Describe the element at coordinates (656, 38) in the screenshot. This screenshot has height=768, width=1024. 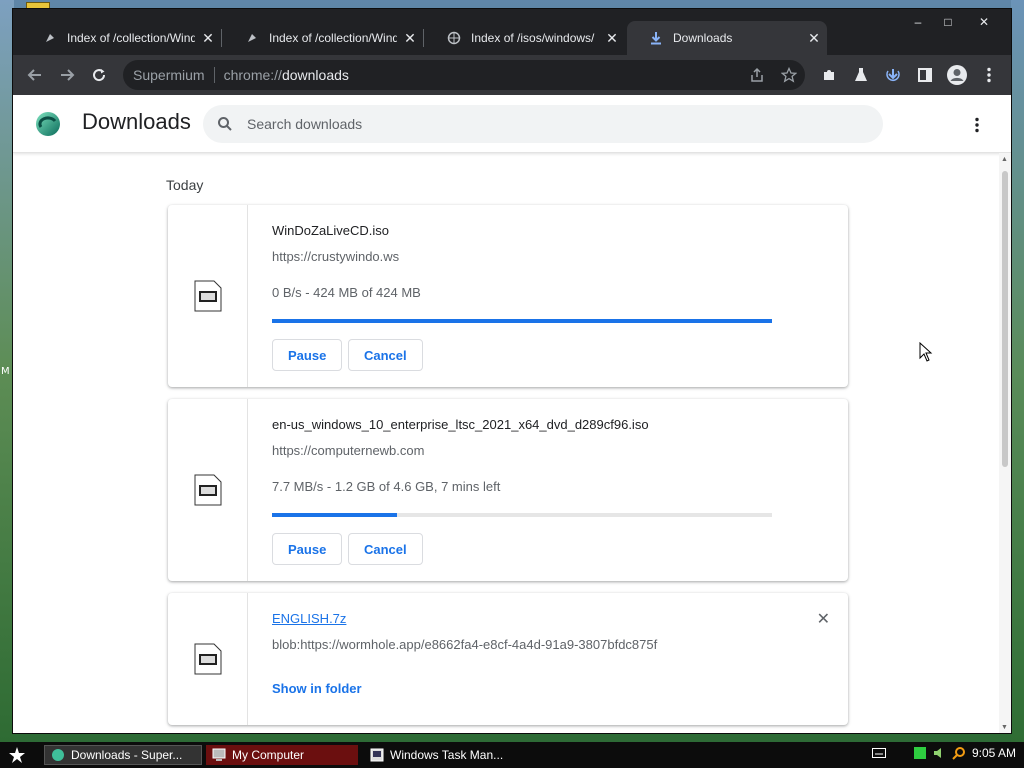
I see `download-favicon-icon` at that location.